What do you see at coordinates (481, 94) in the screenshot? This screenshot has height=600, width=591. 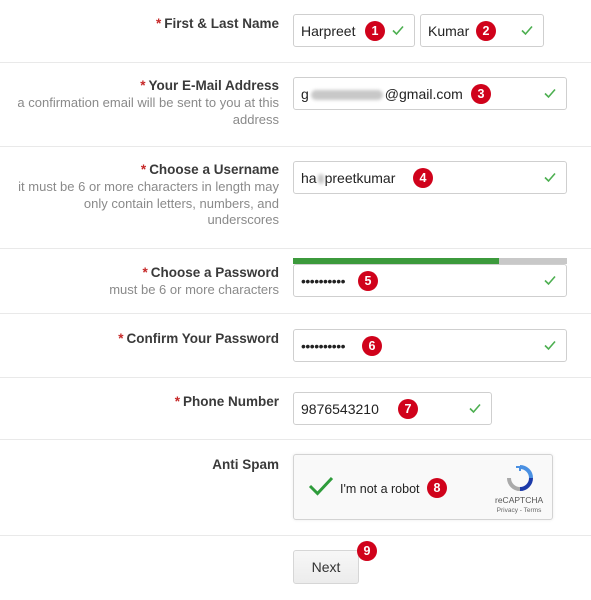 I see `annotation-badge-3: 3` at bounding box center [481, 94].